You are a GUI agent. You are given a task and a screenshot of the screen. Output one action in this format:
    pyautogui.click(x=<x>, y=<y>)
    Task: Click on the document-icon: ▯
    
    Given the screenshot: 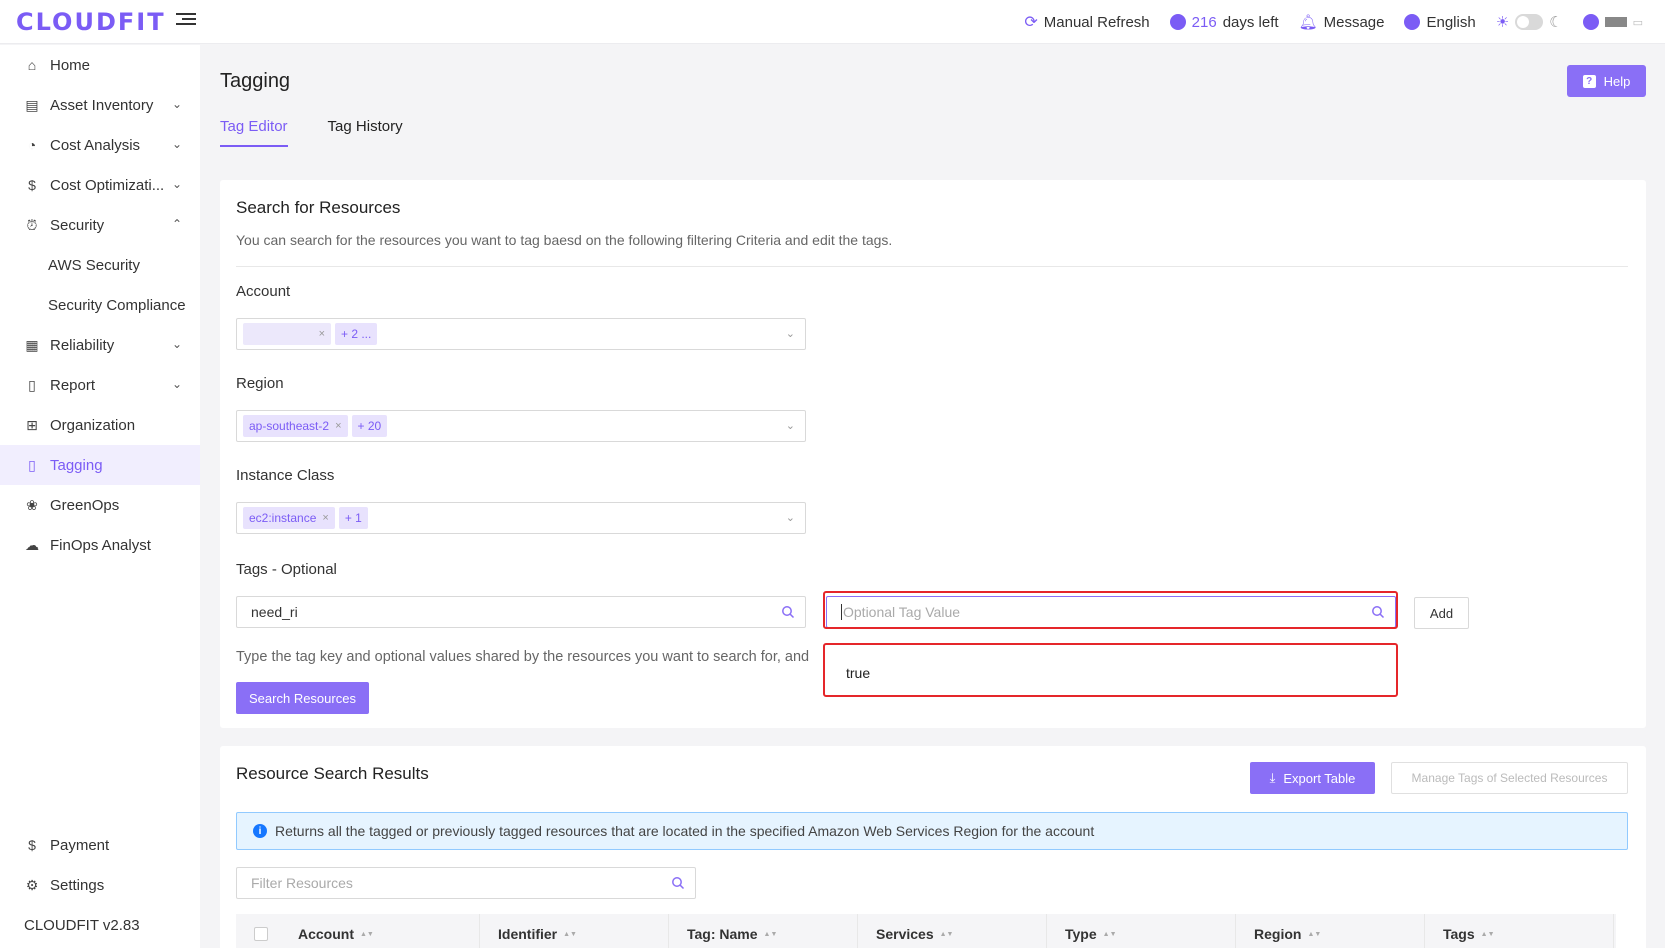 What is the action you would take?
    pyautogui.click(x=32, y=384)
    